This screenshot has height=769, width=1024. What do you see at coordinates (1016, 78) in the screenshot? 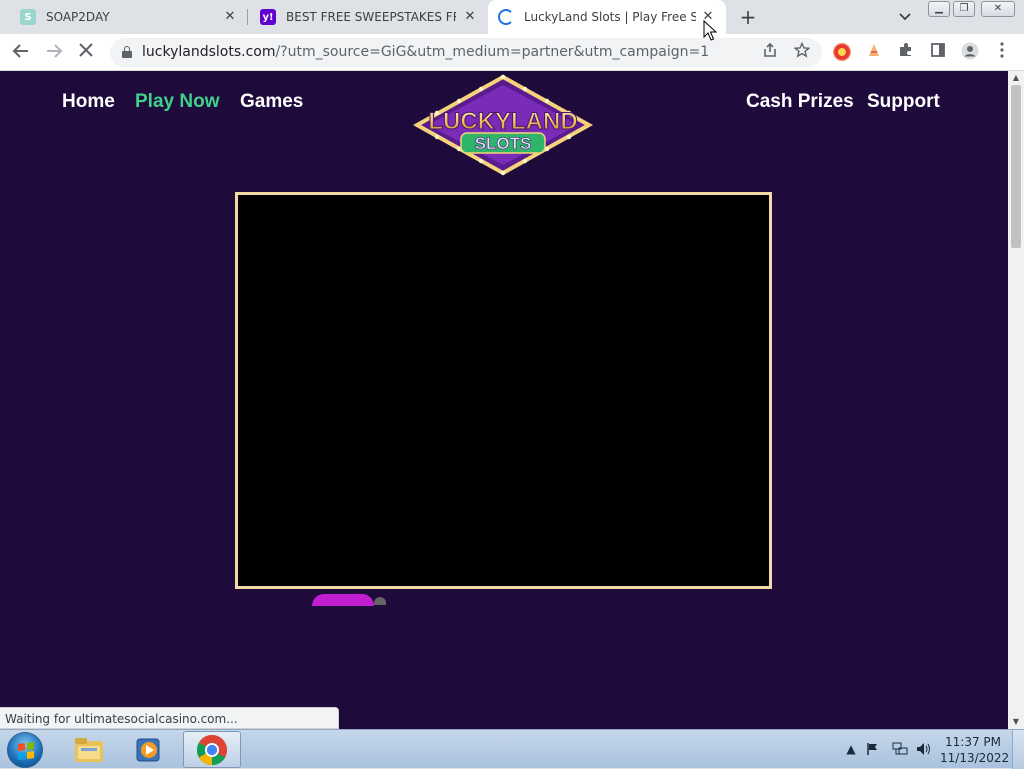
I see `scroll-up-arrow-icon: ▲` at bounding box center [1016, 78].